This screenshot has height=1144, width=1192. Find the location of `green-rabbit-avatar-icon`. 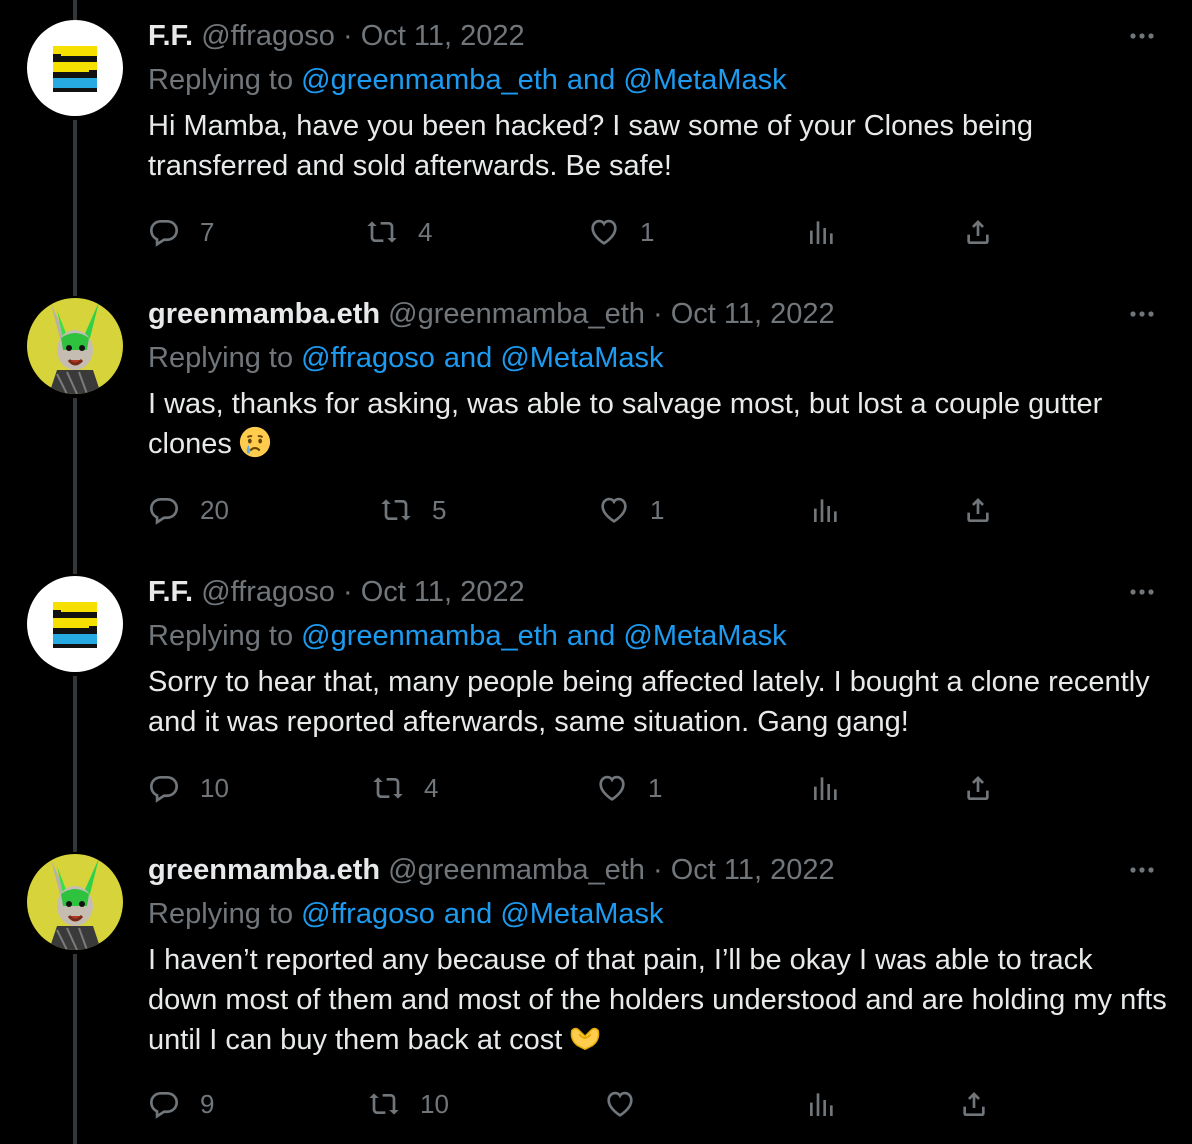

green-rabbit-avatar-icon is located at coordinates (75, 902).